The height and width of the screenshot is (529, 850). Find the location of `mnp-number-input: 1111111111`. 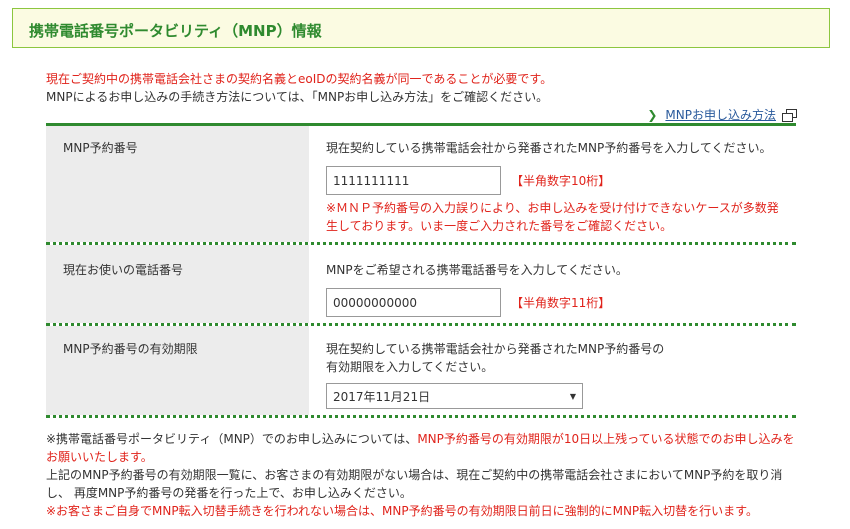

mnp-number-input: 1111111111 is located at coordinates (413, 180).